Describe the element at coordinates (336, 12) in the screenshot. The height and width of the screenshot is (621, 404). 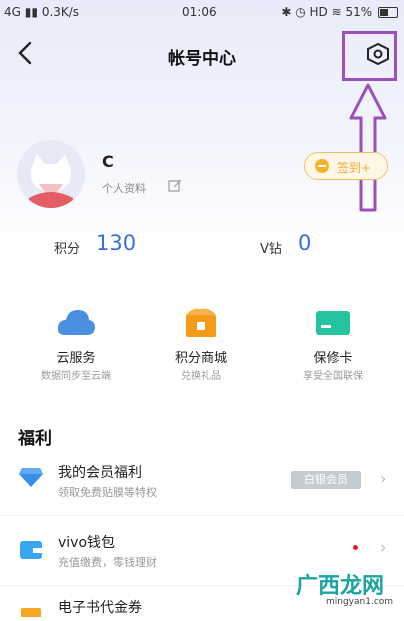
I see `wifi-icon: ≋` at that location.